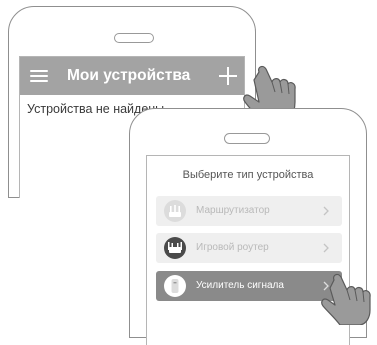 Image resolution: width=377 pixels, height=345 pixels. What do you see at coordinates (175, 248) in the screenshot?
I see `gaming-router-icon` at bounding box center [175, 248].